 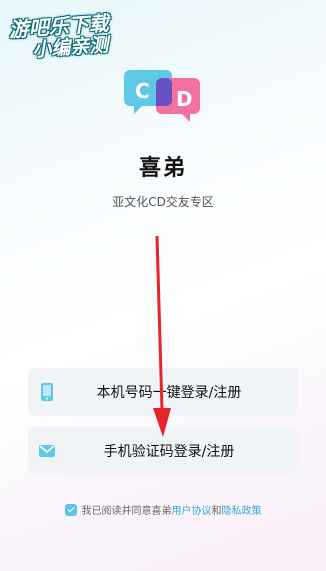 What do you see at coordinates (162, 96) in the screenshot?
I see `app-logo: C D` at bounding box center [162, 96].